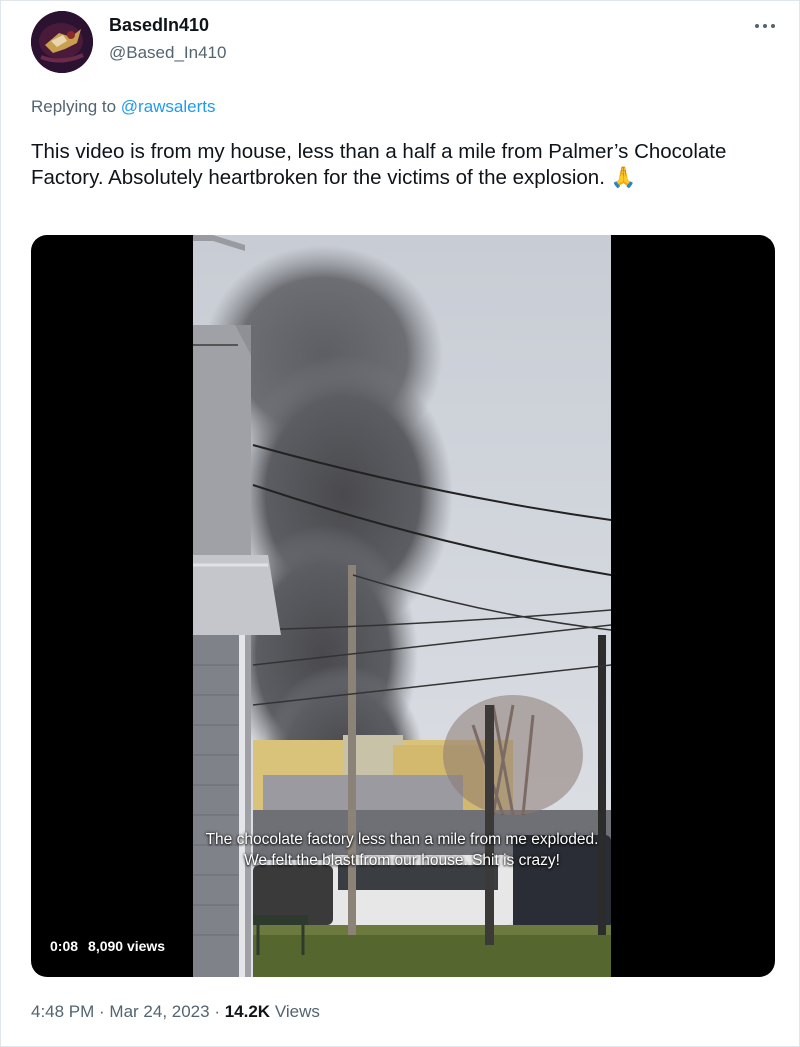 The width and height of the screenshot is (800, 1047). Describe the element at coordinates (168, 106) in the screenshot. I see `reply-handle-link: @rawsalerts` at that location.